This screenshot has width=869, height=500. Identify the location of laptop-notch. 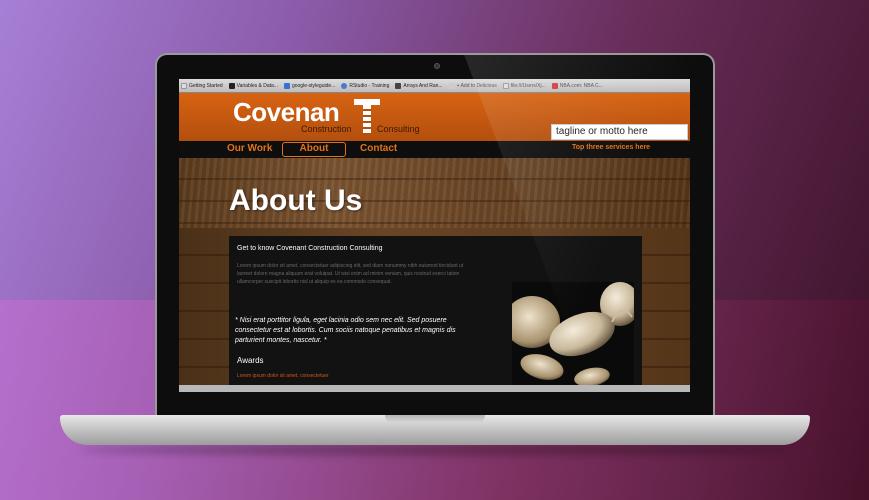
(435, 419).